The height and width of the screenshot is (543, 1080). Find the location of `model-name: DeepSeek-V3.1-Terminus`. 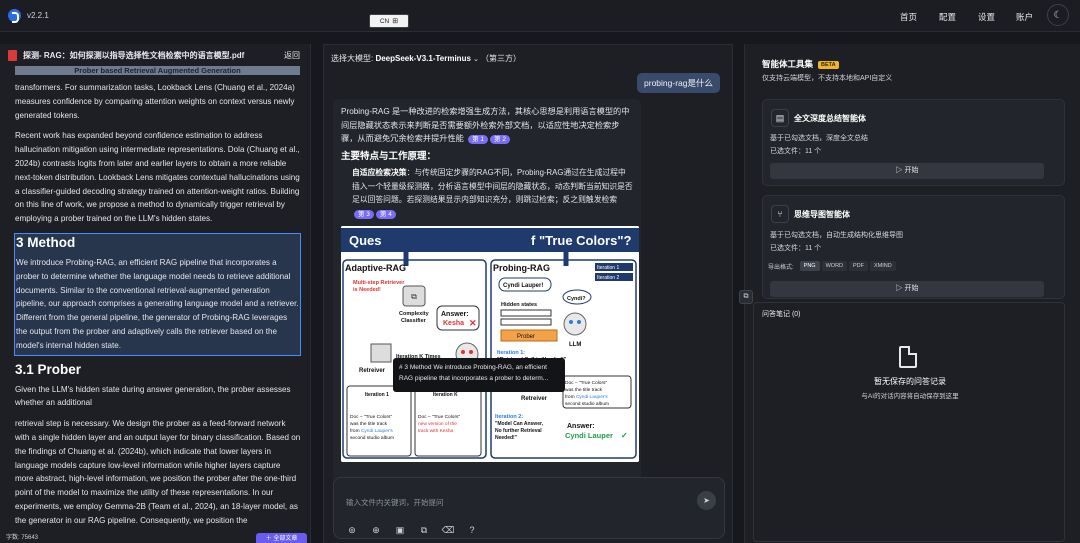

model-name: DeepSeek-V3.1-Terminus is located at coordinates (423, 58).